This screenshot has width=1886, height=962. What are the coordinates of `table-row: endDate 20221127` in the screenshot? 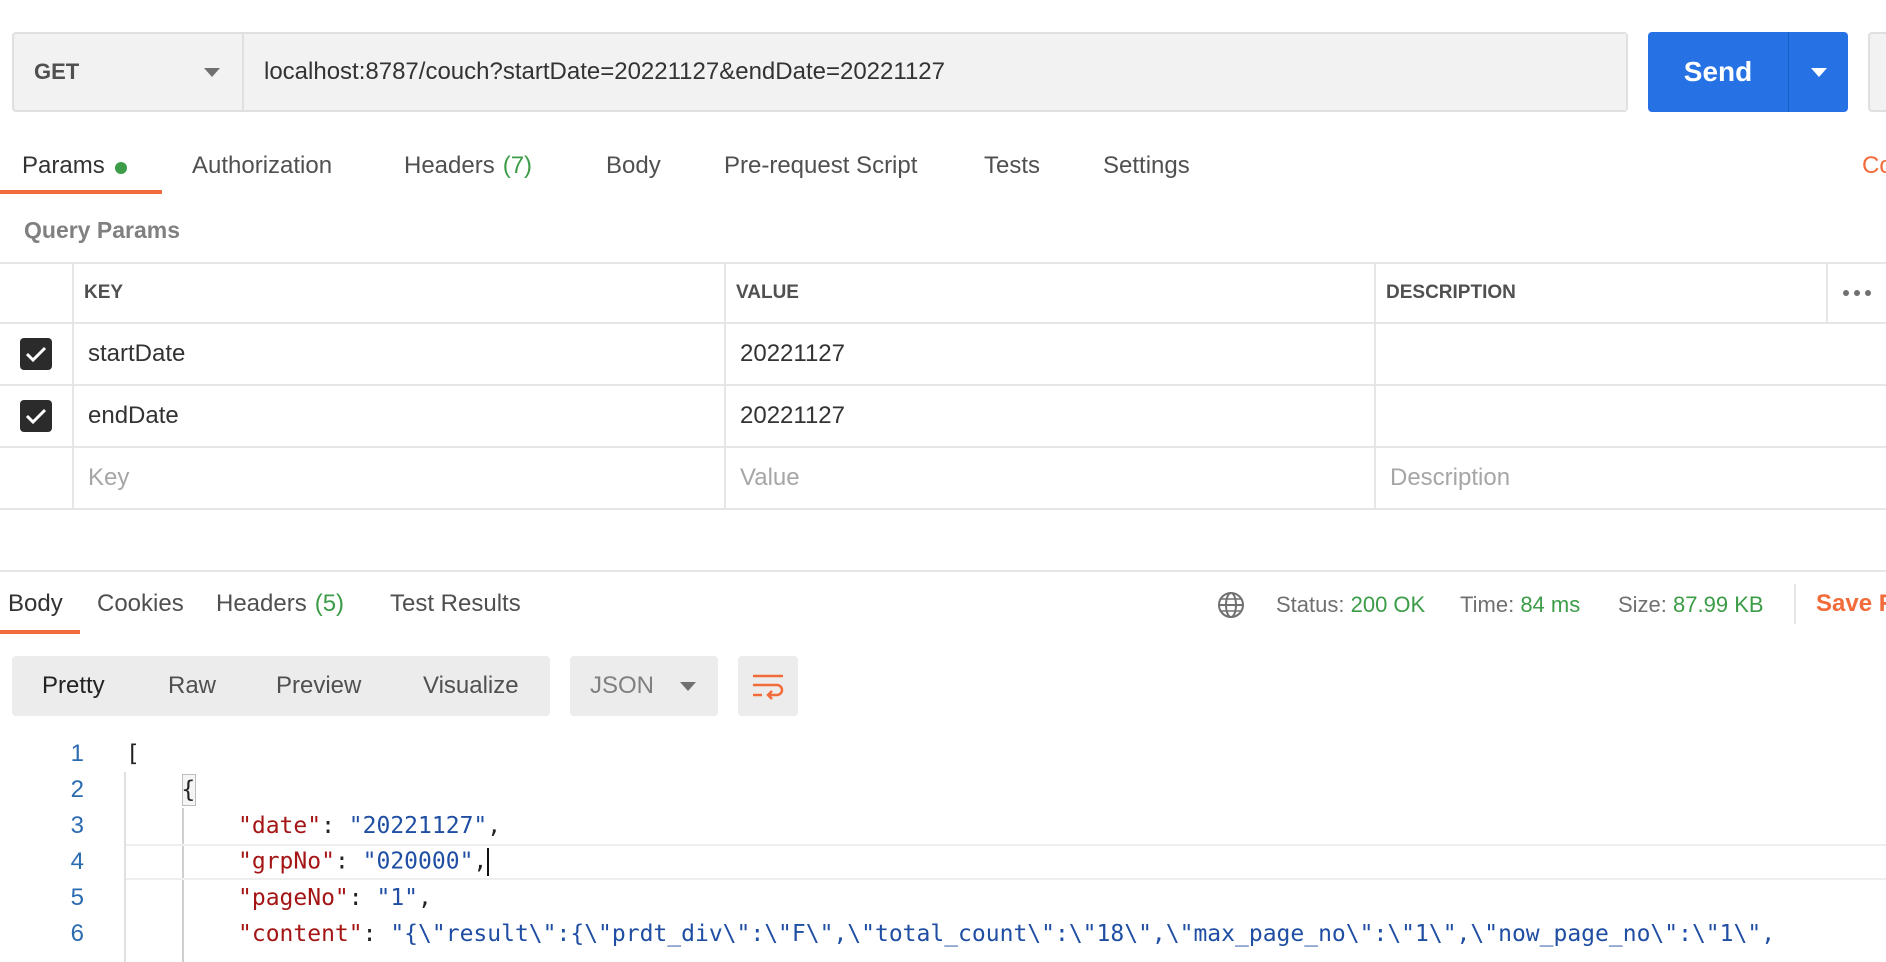 It's located at (943, 417).